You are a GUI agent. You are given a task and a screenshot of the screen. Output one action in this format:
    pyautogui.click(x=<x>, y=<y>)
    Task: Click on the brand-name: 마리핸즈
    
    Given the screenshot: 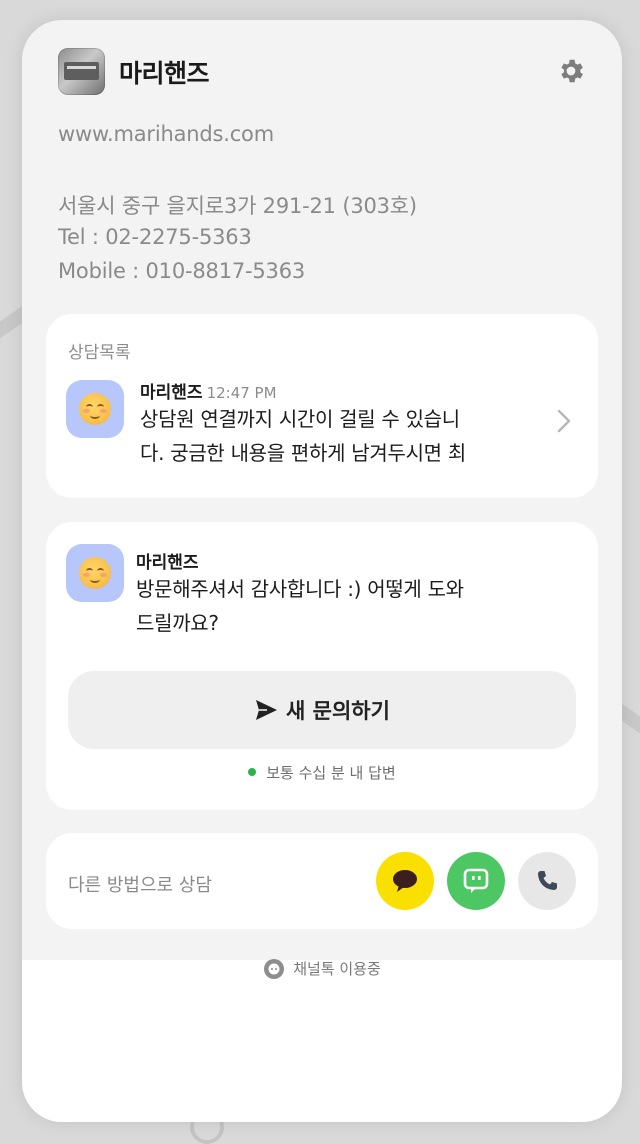 What is the action you would take?
    pyautogui.click(x=164, y=73)
    